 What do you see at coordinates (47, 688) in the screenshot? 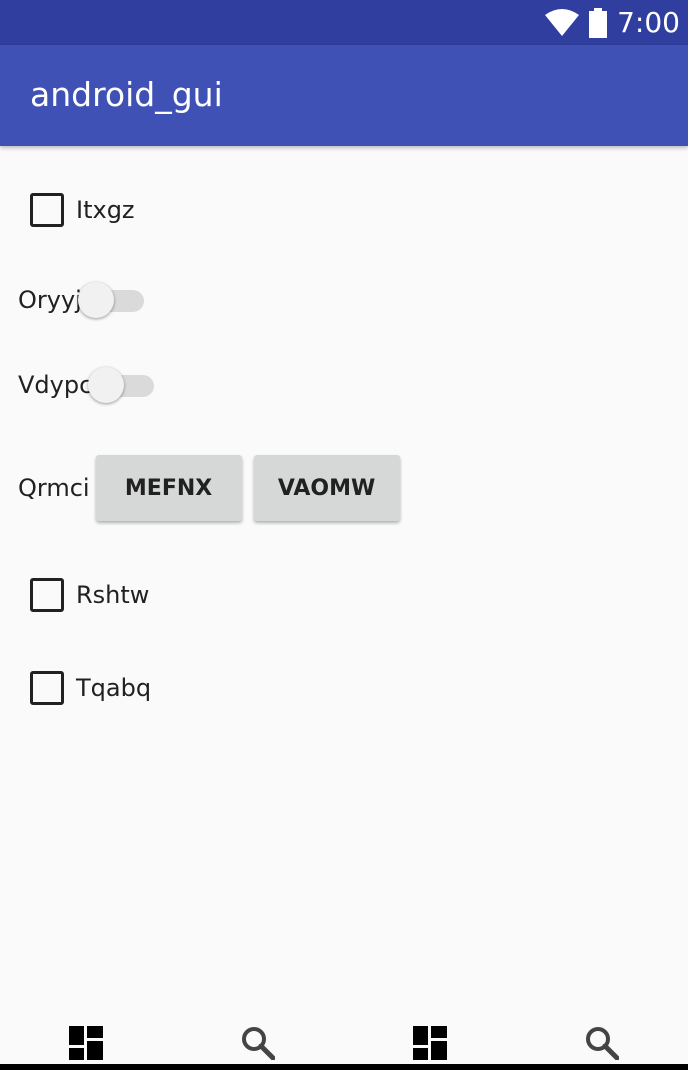
I see `checkbox-tqabq` at bounding box center [47, 688].